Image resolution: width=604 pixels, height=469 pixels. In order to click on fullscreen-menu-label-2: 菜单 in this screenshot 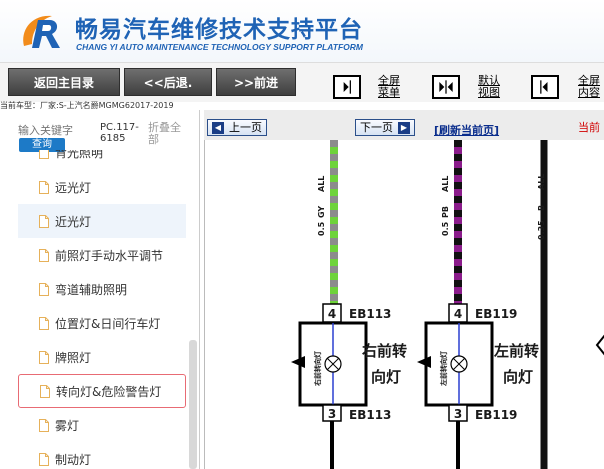, I will do `click(389, 92)`.